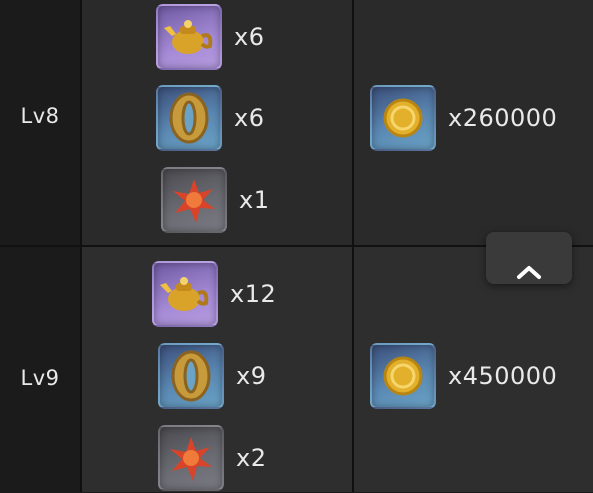 The height and width of the screenshot is (493, 593). I want to click on gold-cost: x450000, so click(463, 376).